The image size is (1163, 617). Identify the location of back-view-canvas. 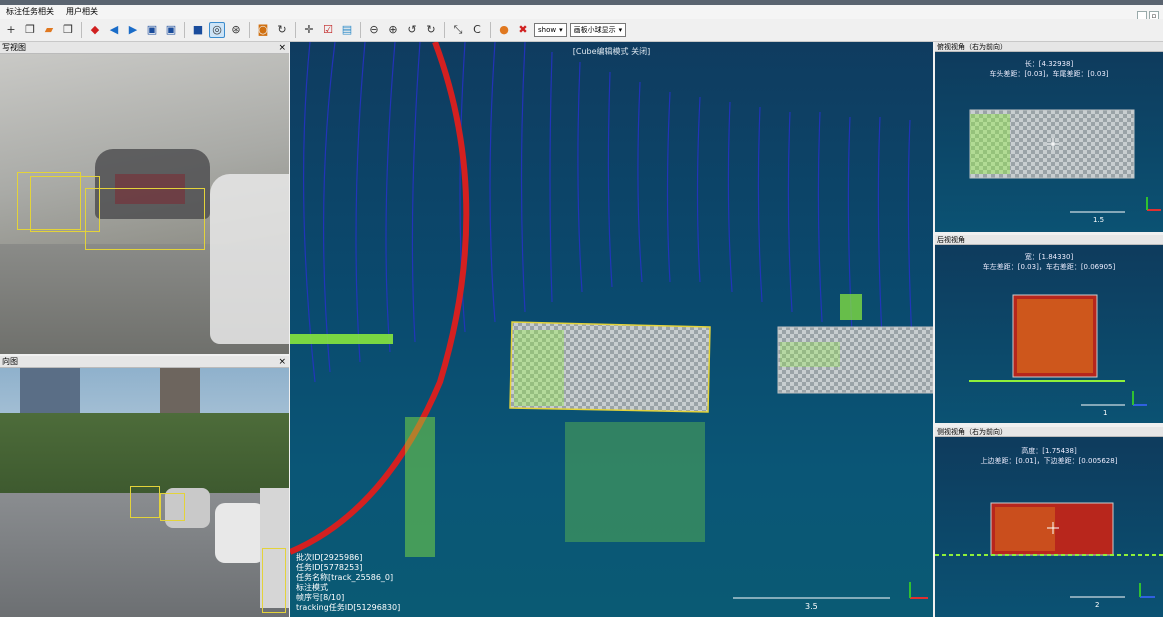
(1058, 350).